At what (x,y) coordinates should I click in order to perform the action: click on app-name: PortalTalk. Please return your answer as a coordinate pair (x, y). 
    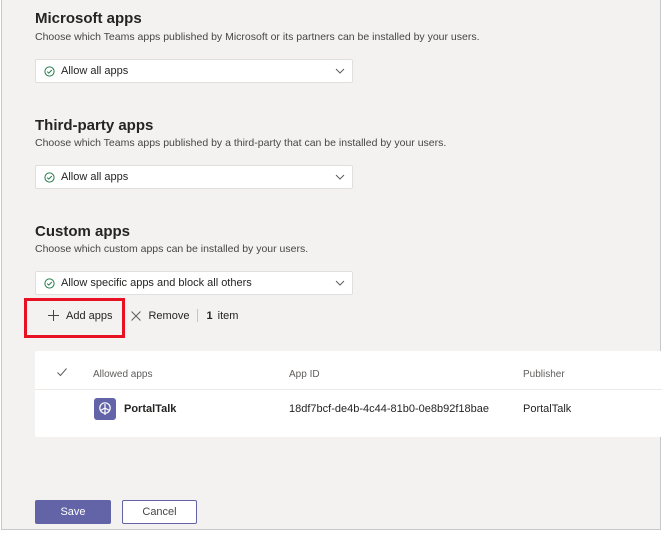
    Looking at the image, I should click on (150, 409).